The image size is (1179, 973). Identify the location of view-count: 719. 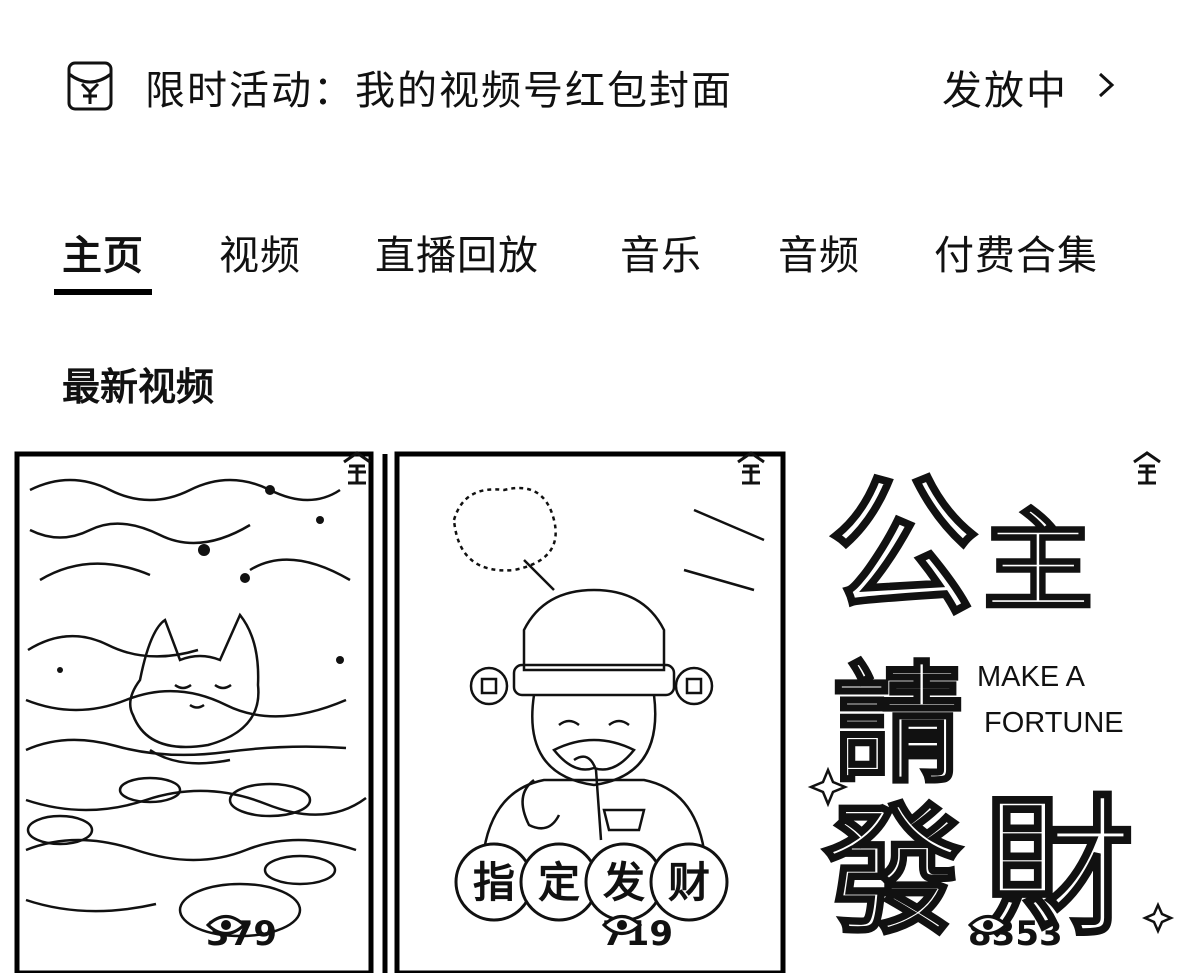
(637, 934).